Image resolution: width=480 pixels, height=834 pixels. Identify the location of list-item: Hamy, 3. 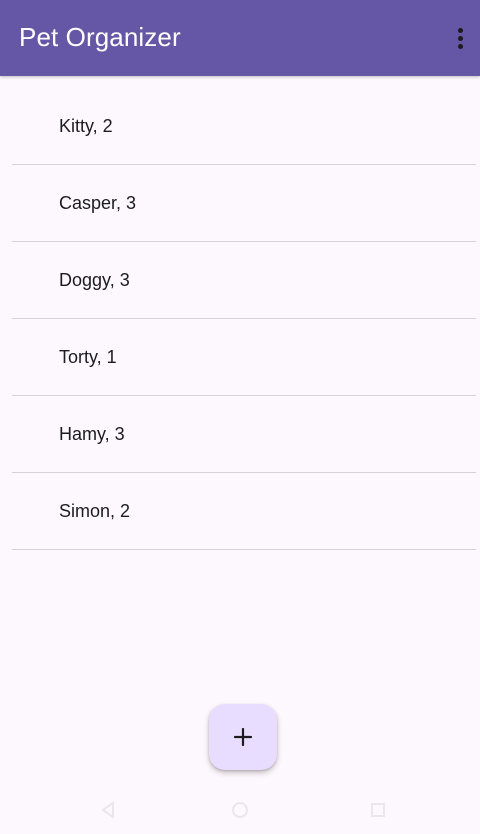
(244, 434).